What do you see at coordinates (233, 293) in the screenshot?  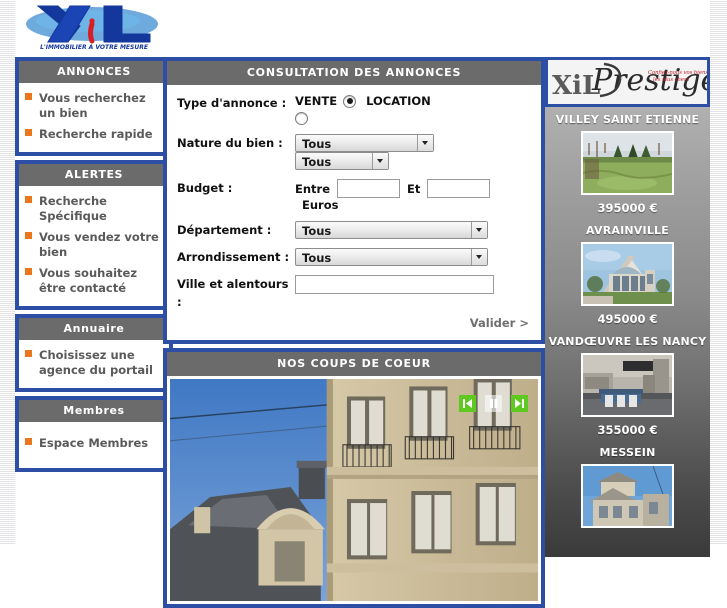 I see `ville-label: Ville et alentours :` at bounding box center [233, 293].